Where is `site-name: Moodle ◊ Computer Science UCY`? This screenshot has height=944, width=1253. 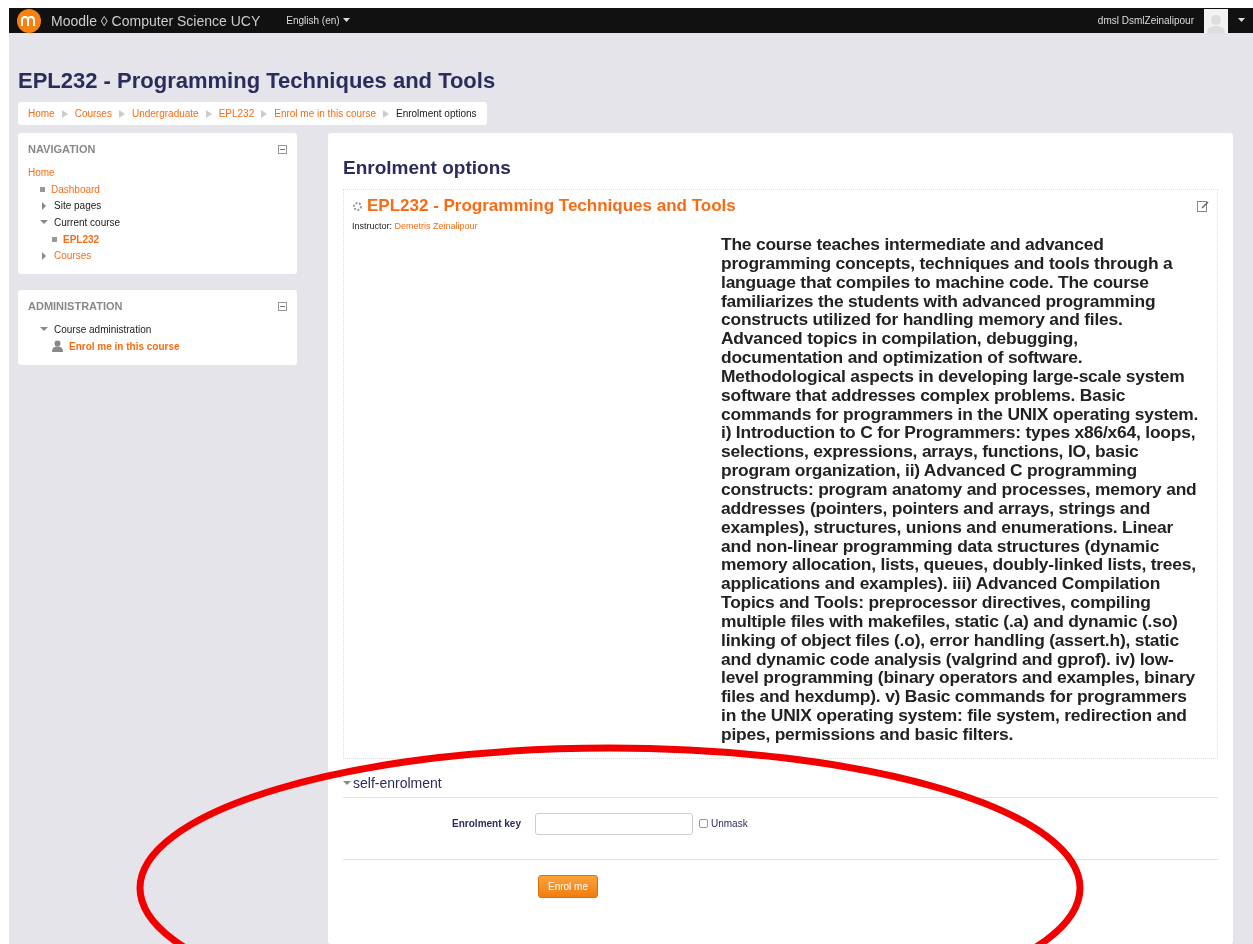 site-name: Moodle ◊ Computer Science UCY is located at coordinates (156, 20).